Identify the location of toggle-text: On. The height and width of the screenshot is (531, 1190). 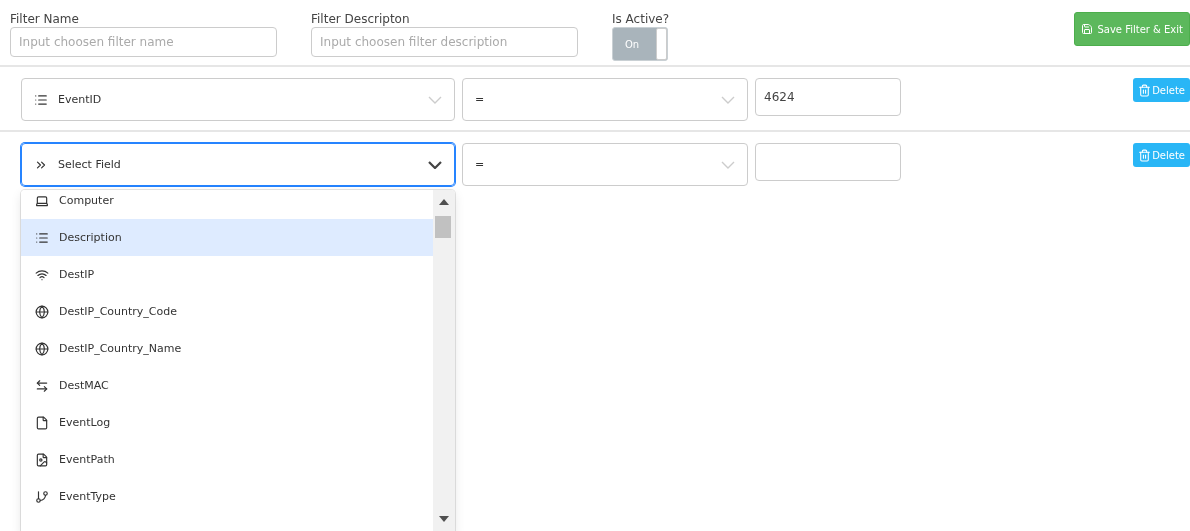
(632, 44).